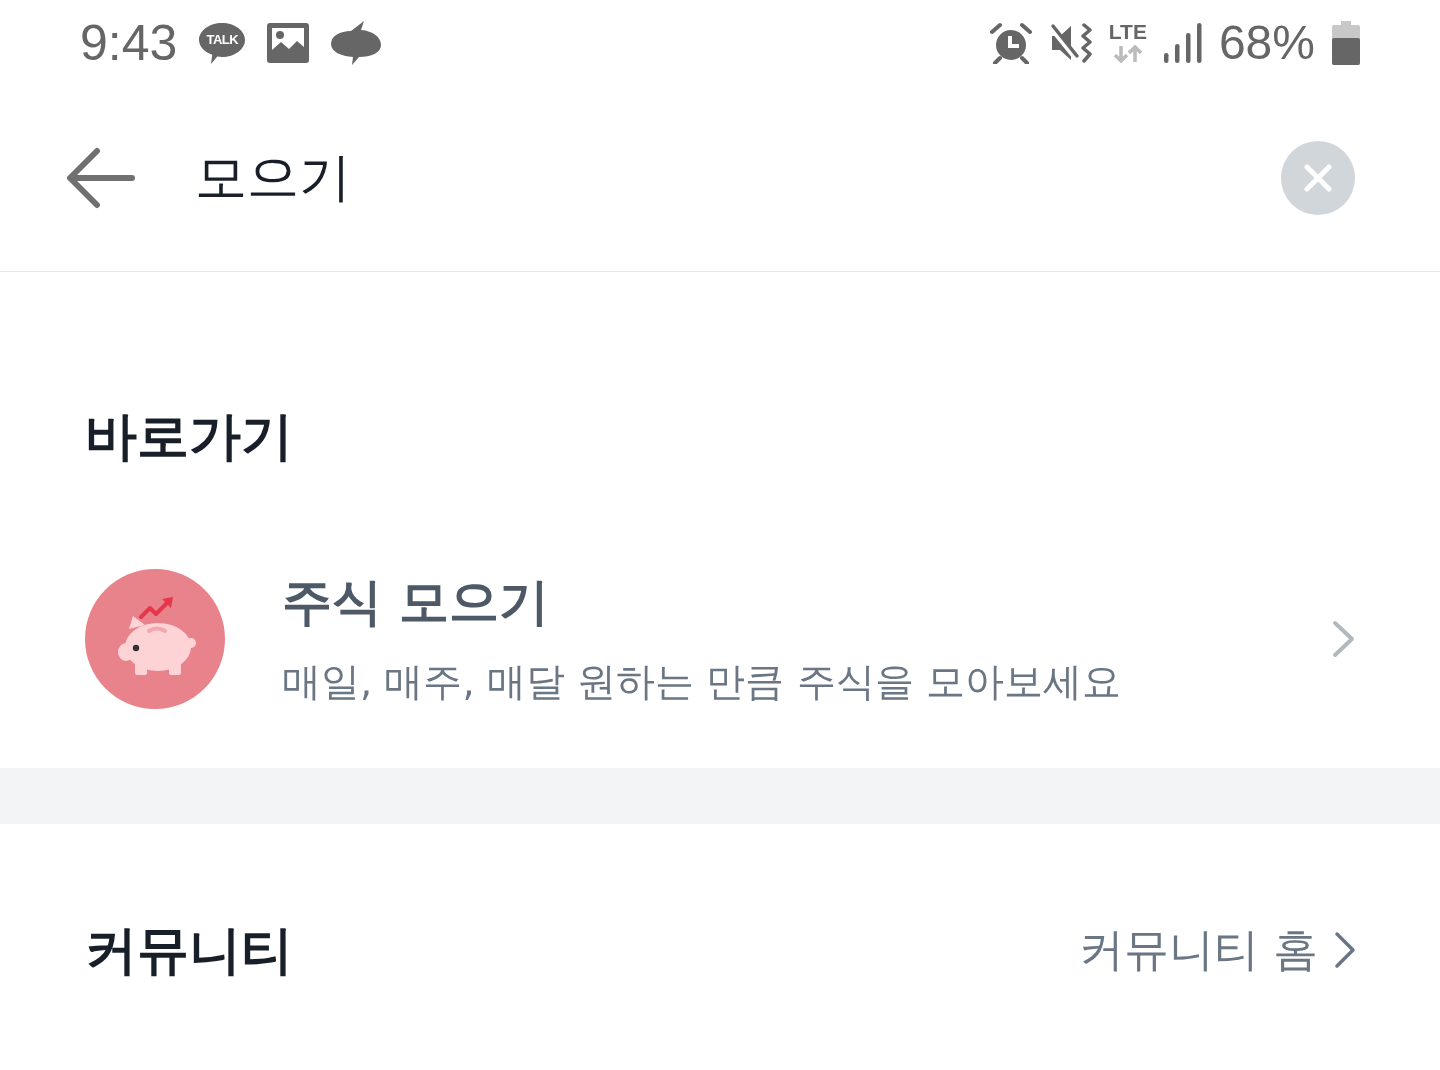  I want to click on image-icon, so click(288, 42).